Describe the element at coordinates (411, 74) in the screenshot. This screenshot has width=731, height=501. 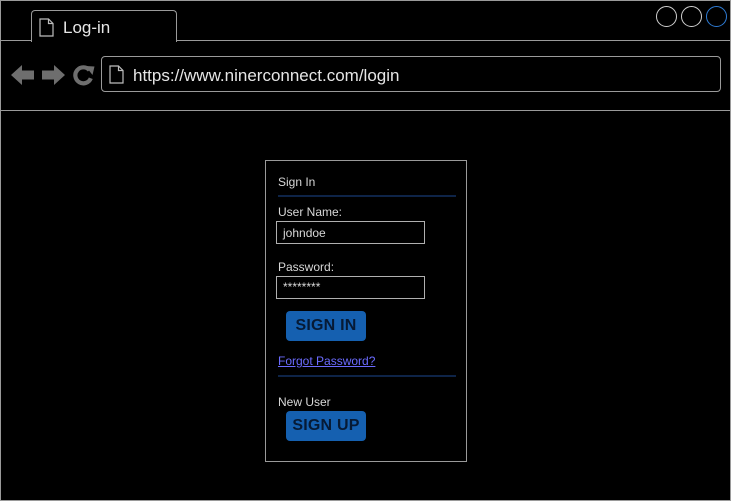
I see `address-bar: https://www.ninerconnect.com/login` at that location.